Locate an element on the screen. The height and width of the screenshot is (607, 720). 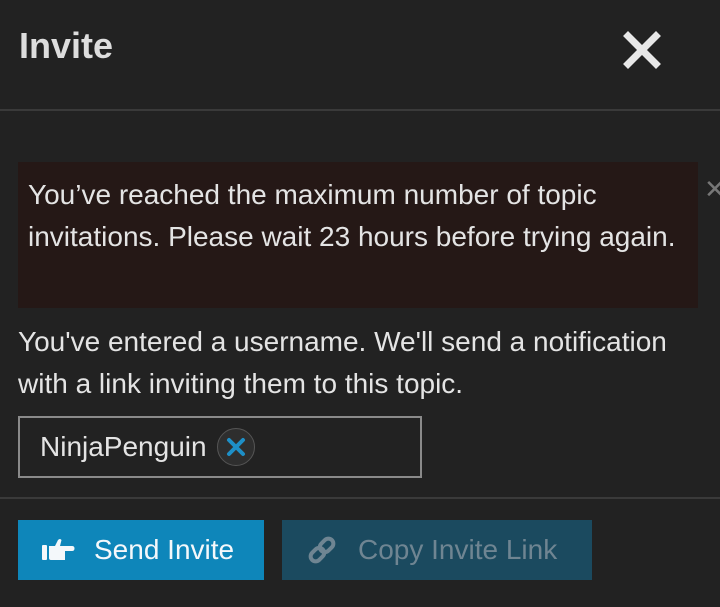
chip-remove-button is located at coordinates (235, 447).